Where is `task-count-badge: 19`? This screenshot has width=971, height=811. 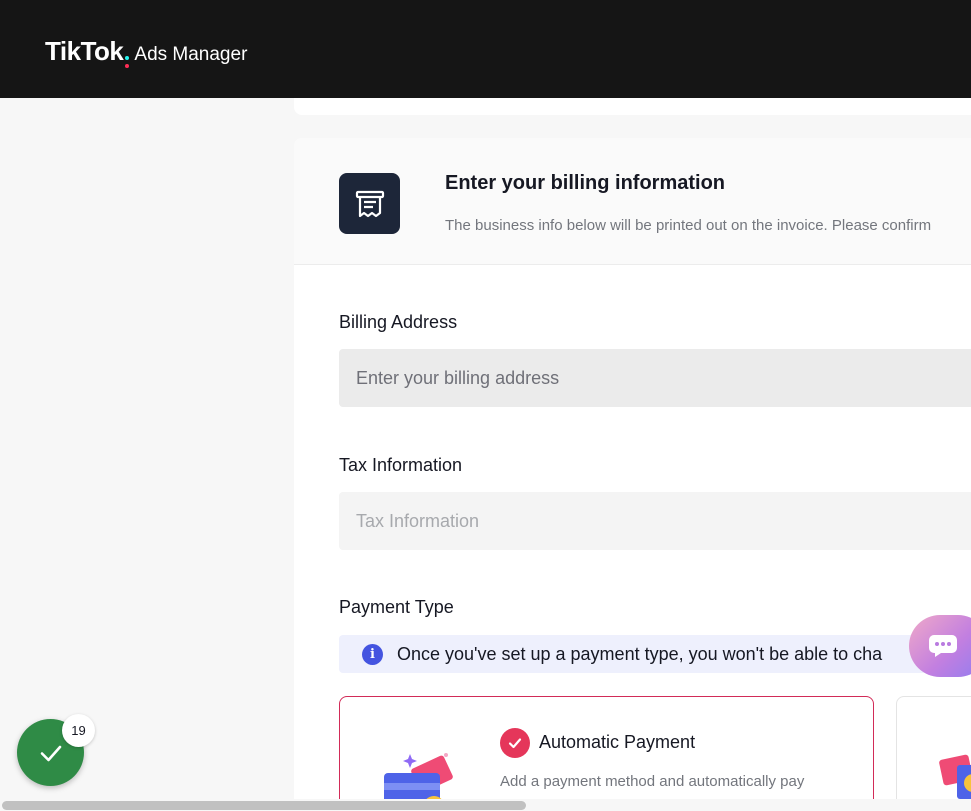 task-count-badge: 19 is located at coordinates (78, 730).